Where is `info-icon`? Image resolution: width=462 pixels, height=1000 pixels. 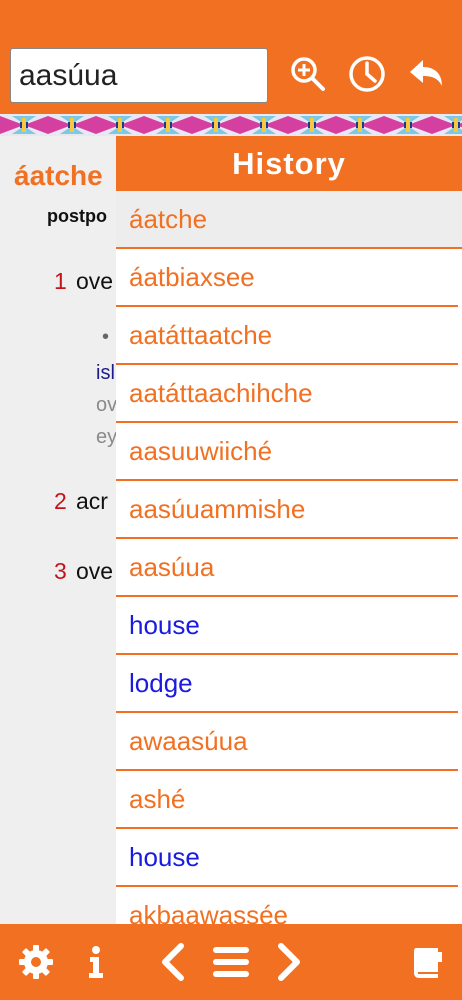 info-icon is located at coordinates (96, 962).